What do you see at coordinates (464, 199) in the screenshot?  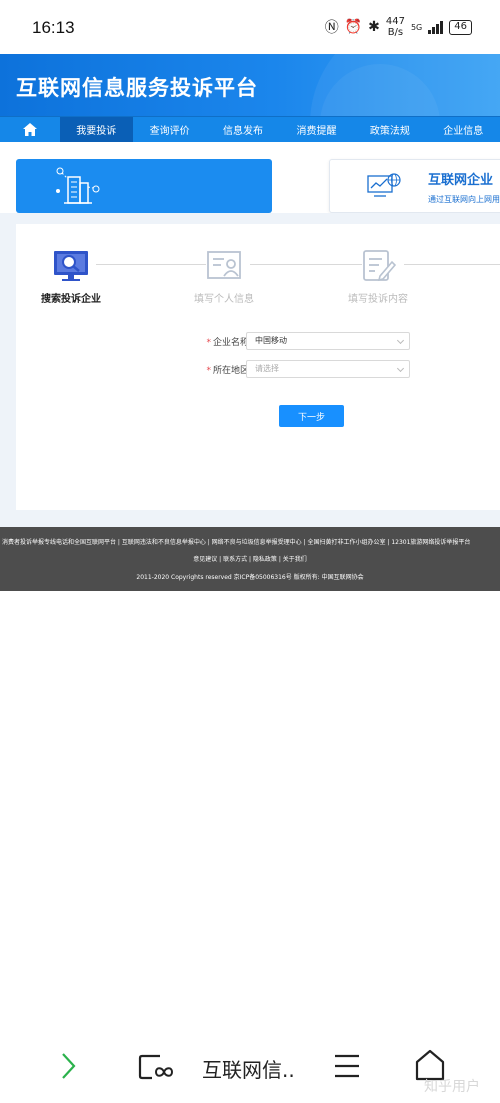 I see `company-card-subtitle: 通过互联网向上网用户` at bounding box center [464, 199].